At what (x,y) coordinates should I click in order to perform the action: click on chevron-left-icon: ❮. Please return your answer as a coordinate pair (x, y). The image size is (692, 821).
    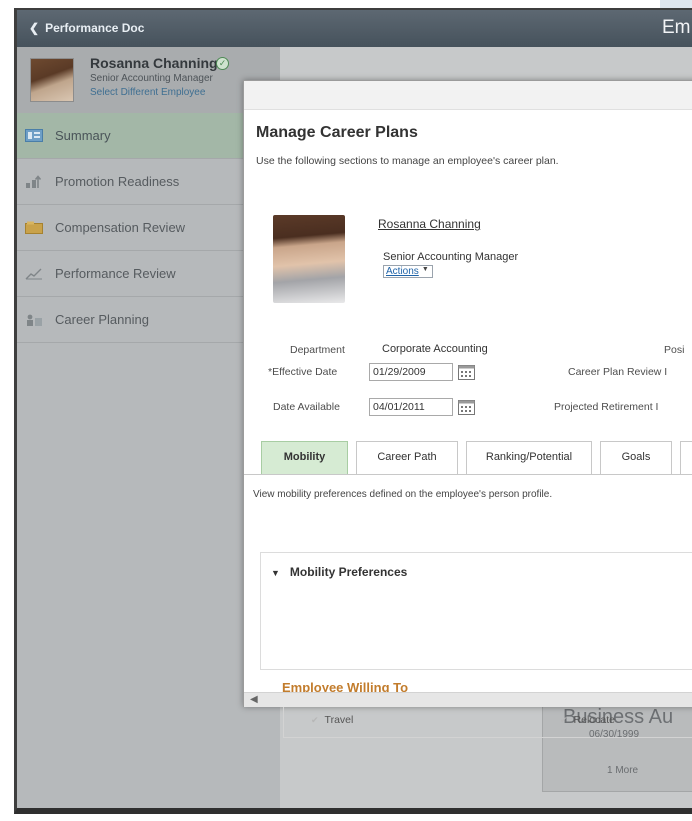
    Looking at the image, I should click on (34, 28).